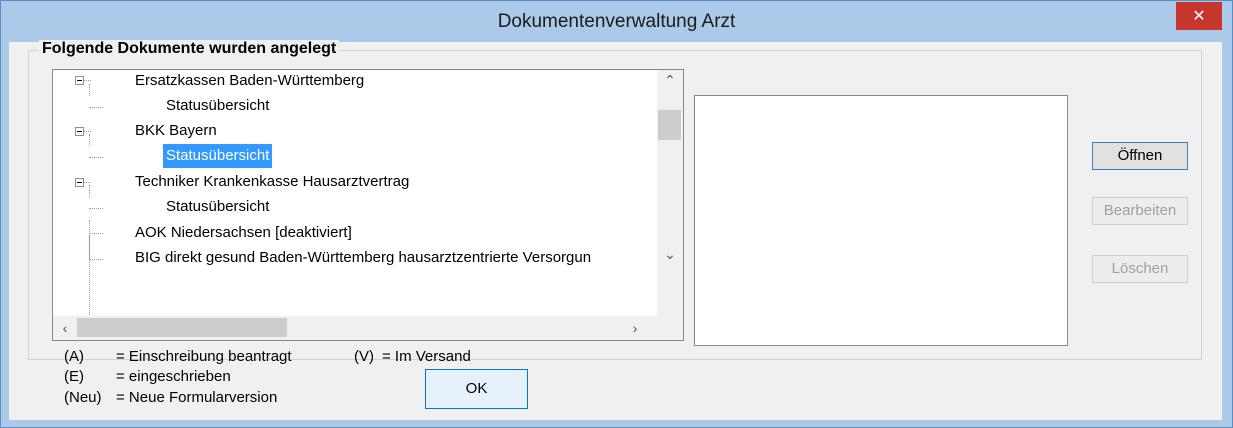 The width and height of the screenshot is (1233, 428). I want to click on tree-node-label: Techniker Krankenkasse Hausarztvertrag, so click(272, 181).